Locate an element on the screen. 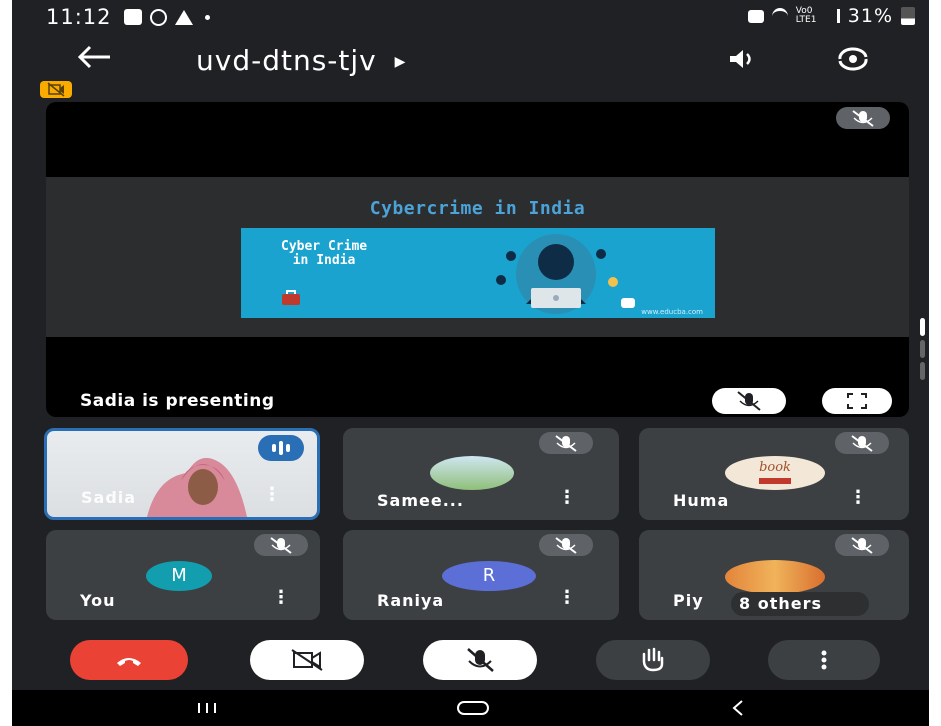 The height and width of the screenshot is (726, 941). others-count: 8 others is located at coordinates (780, 603).